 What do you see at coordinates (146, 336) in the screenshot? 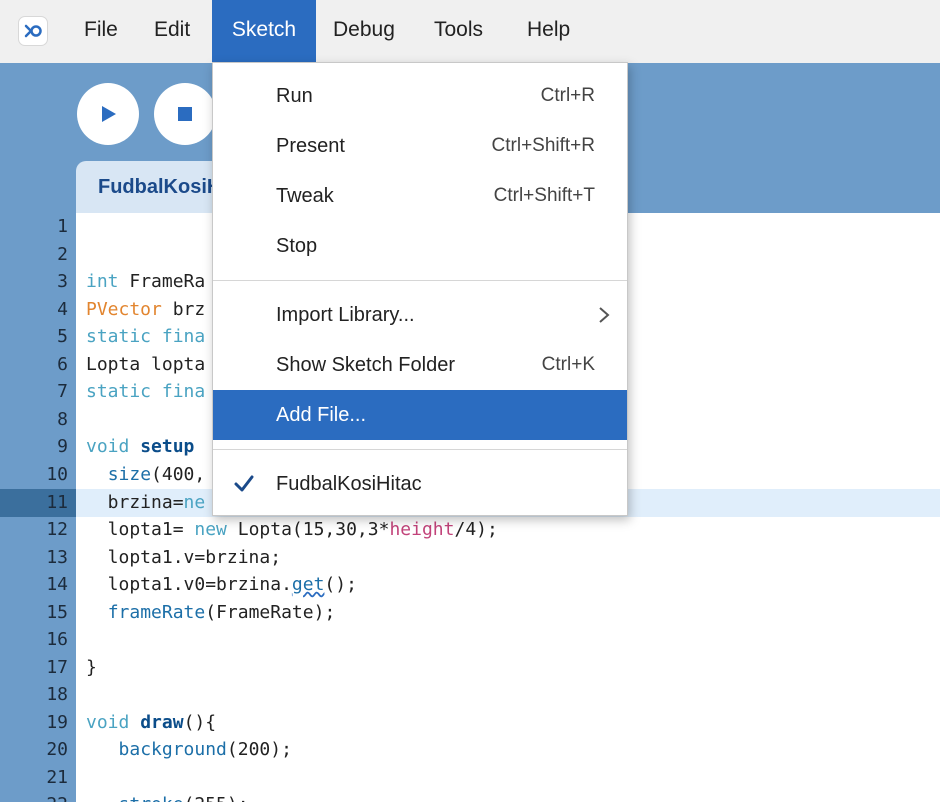
I see `code-line-5: static fina` at bounding box center [146, 336].